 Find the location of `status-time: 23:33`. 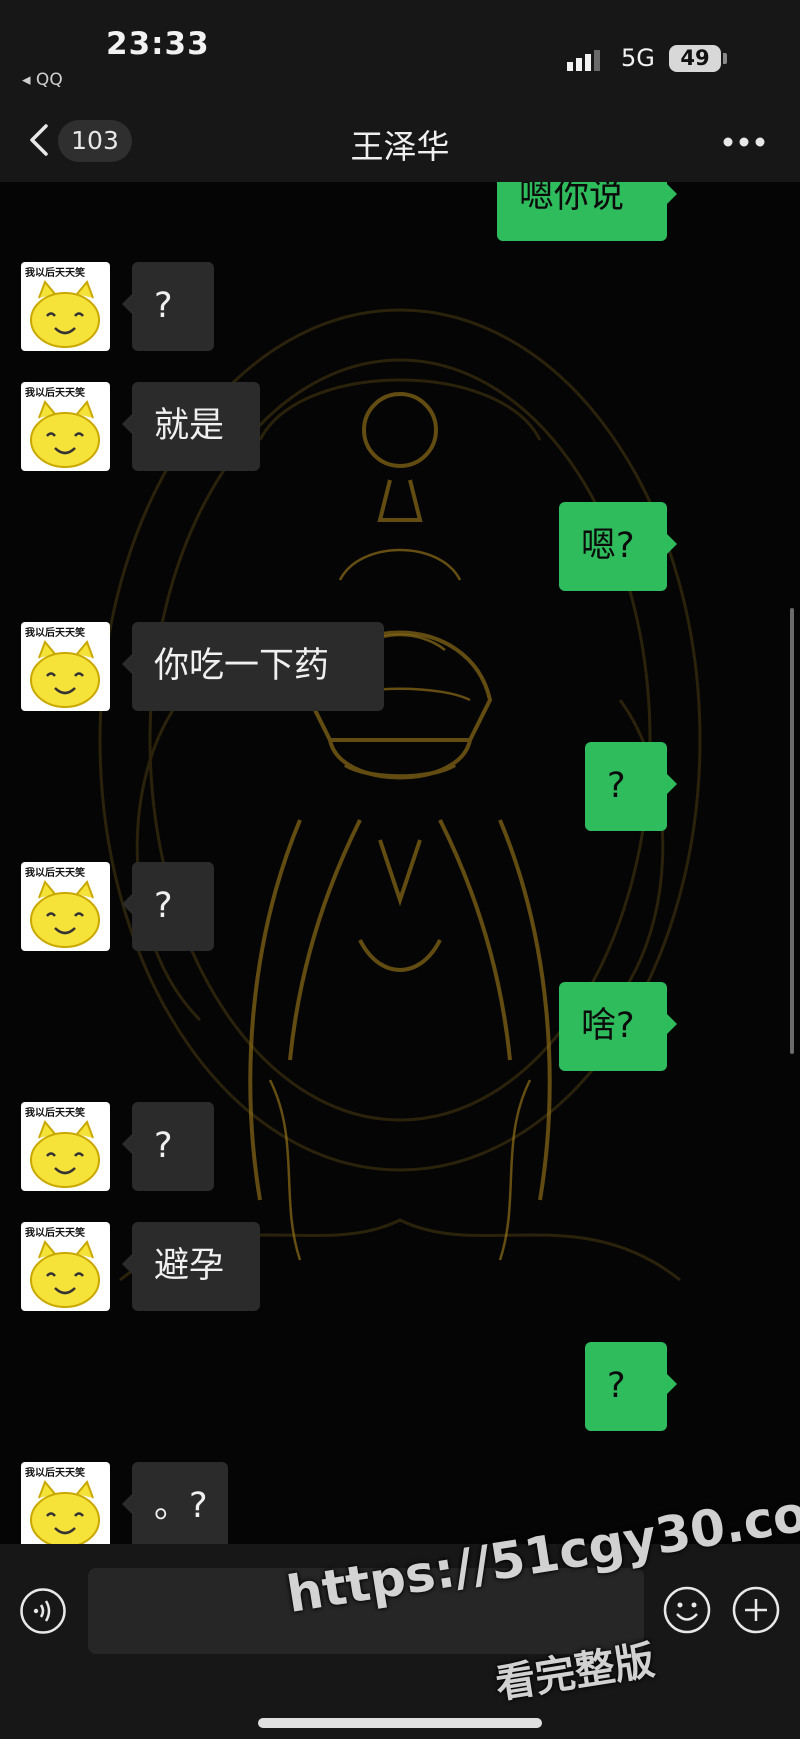

status-time: 23:33 is located at coordinates (158, 44).